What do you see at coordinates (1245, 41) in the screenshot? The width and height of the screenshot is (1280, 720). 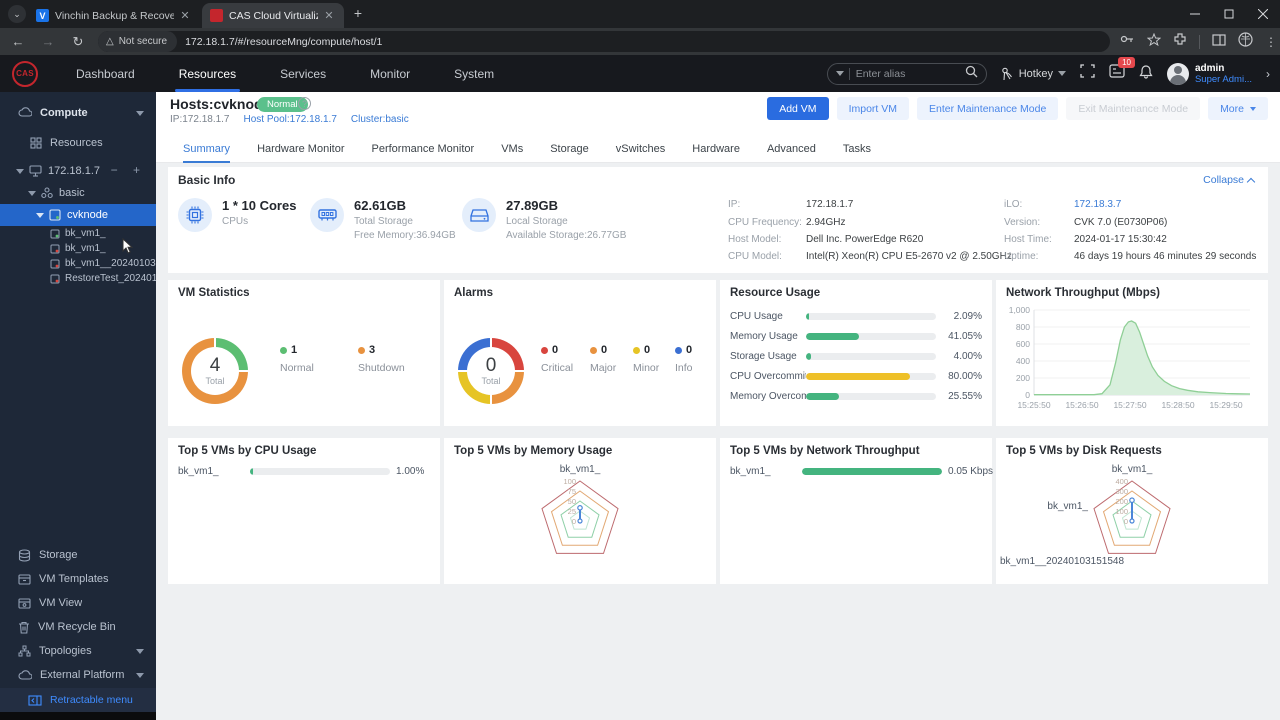 I see `profile-icon` at bounding box center [1245, 41].